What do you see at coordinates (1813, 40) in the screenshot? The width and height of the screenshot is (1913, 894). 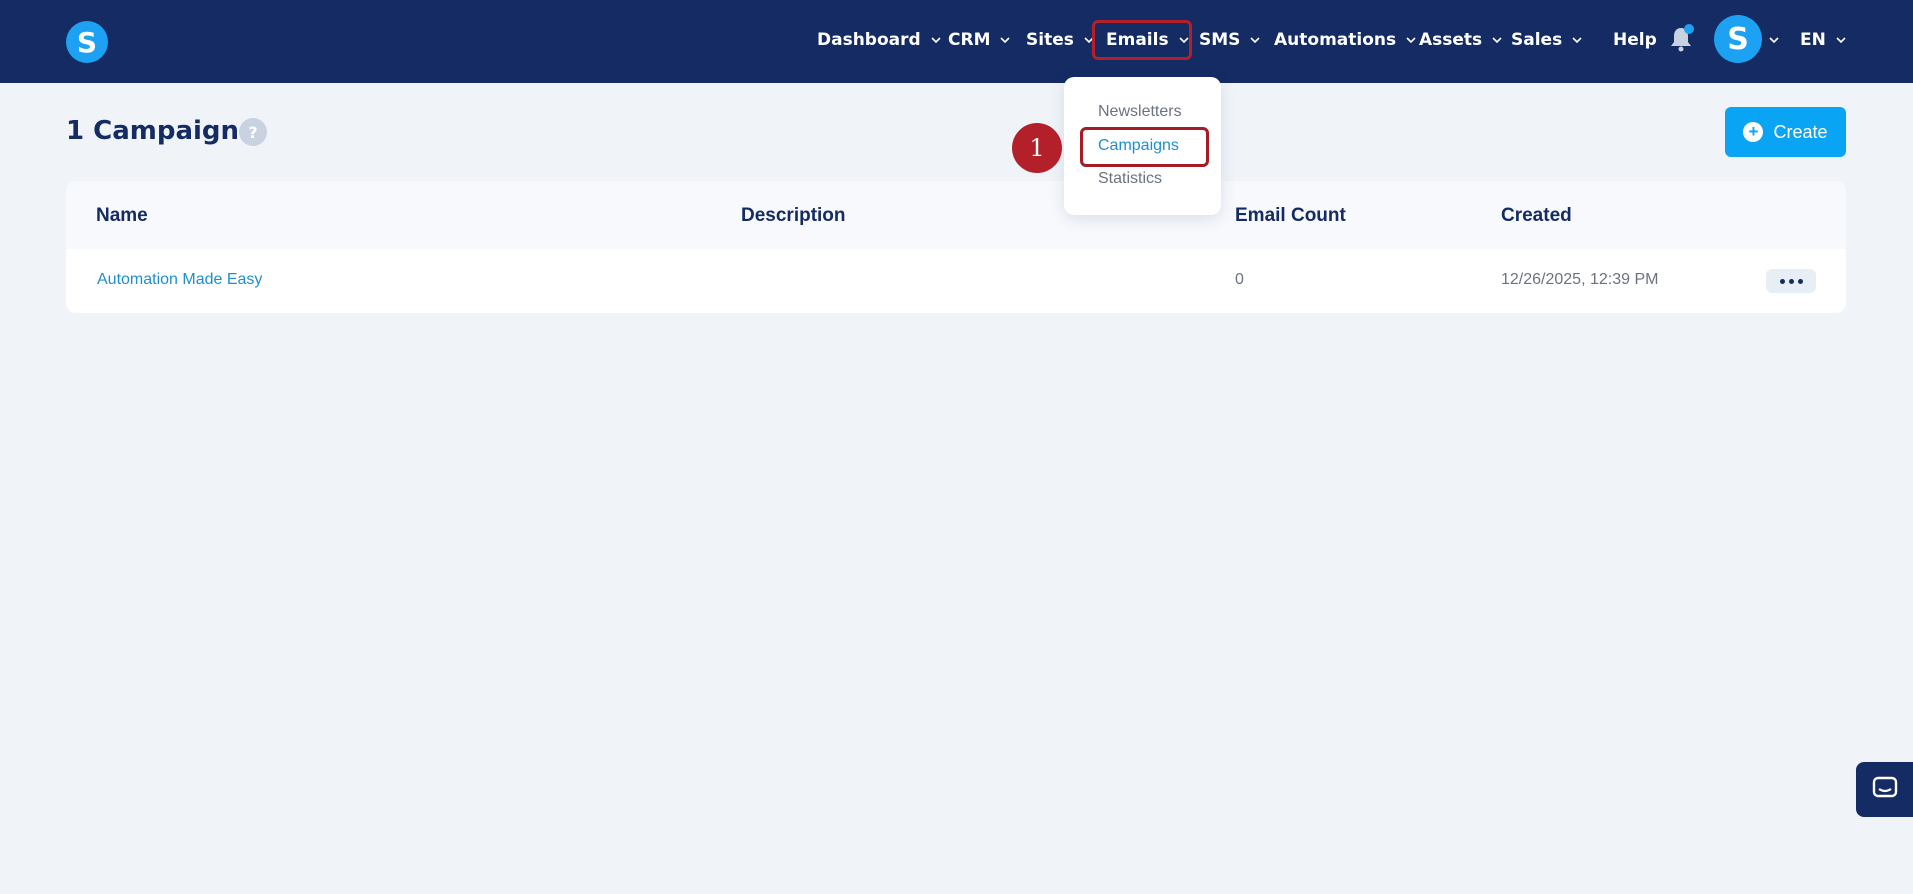 I see `language-label: EN` at bounding box center [1813, 40].